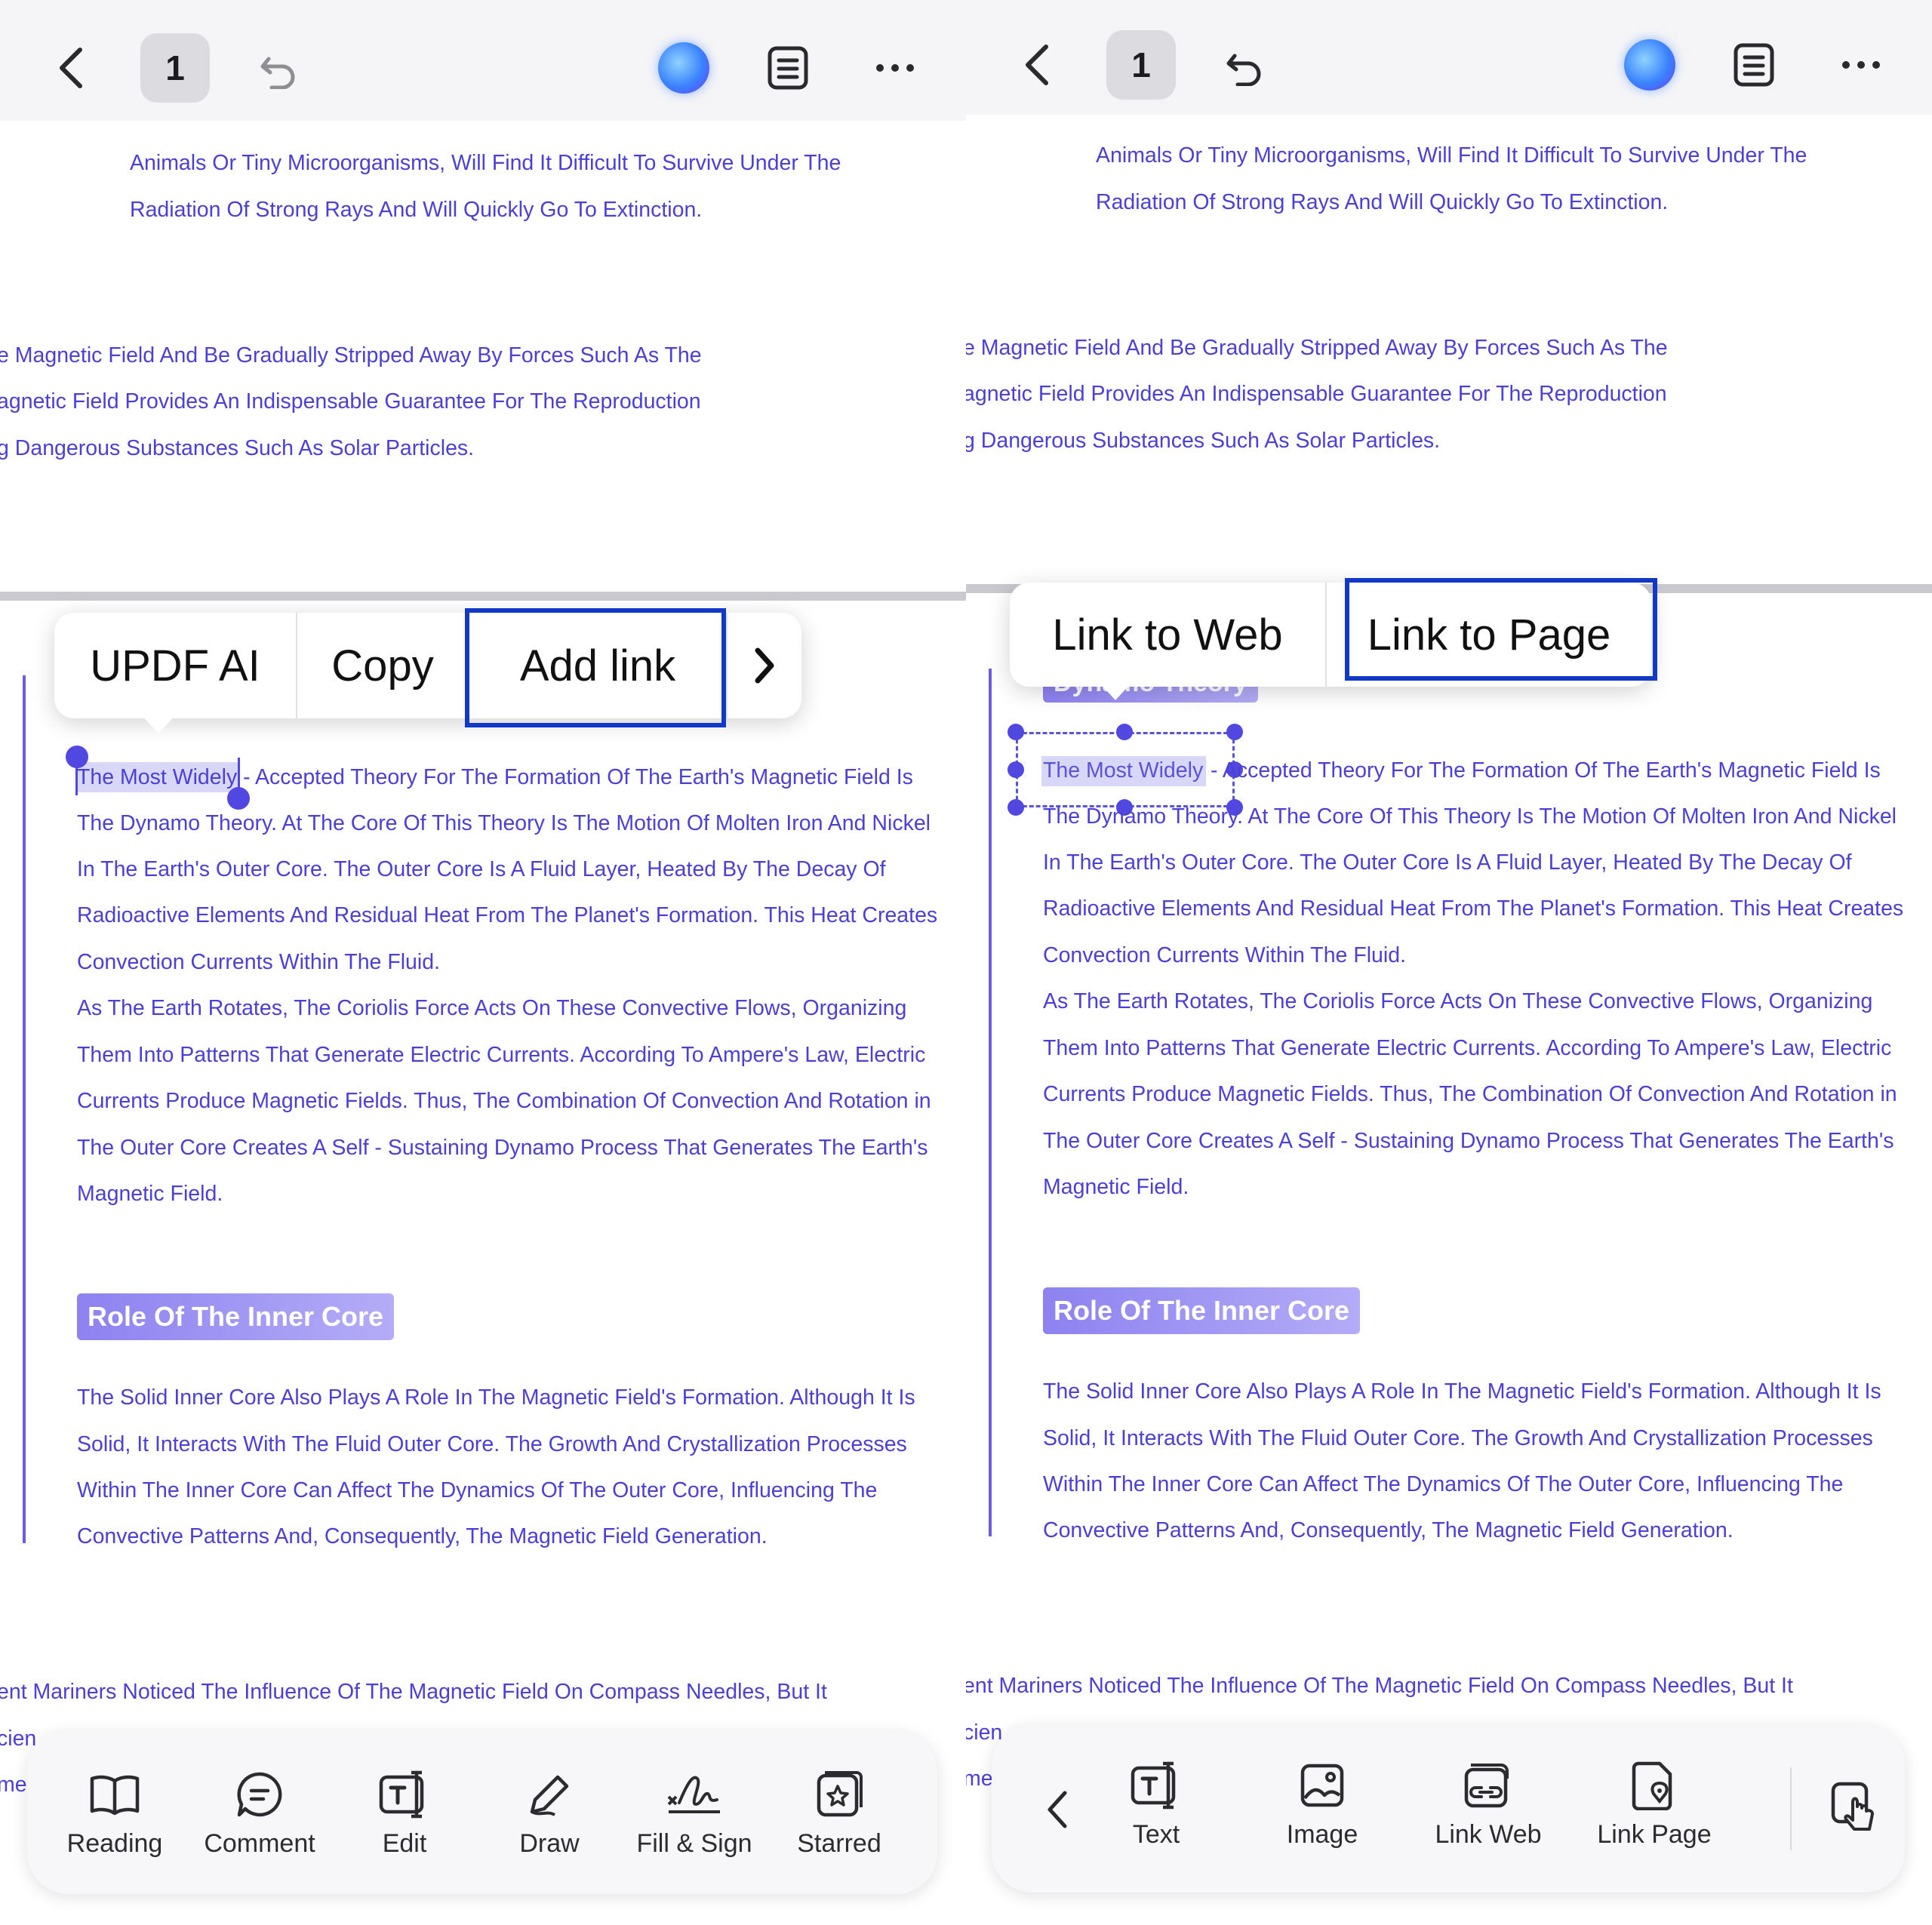 Image resolution: width=1932 pixels, height=1925 pixels. I want to click on touch-mode-button, so click(1853, 1806).